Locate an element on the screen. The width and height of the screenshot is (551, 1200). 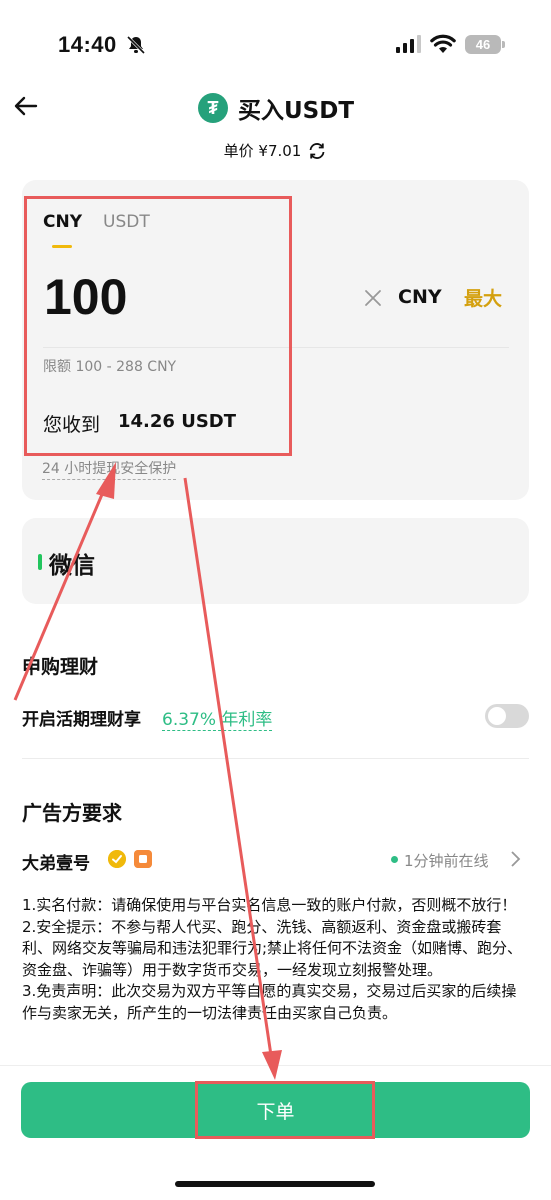
advertiser-section-title: 广告方要求 is located at coordinates (72, 813).